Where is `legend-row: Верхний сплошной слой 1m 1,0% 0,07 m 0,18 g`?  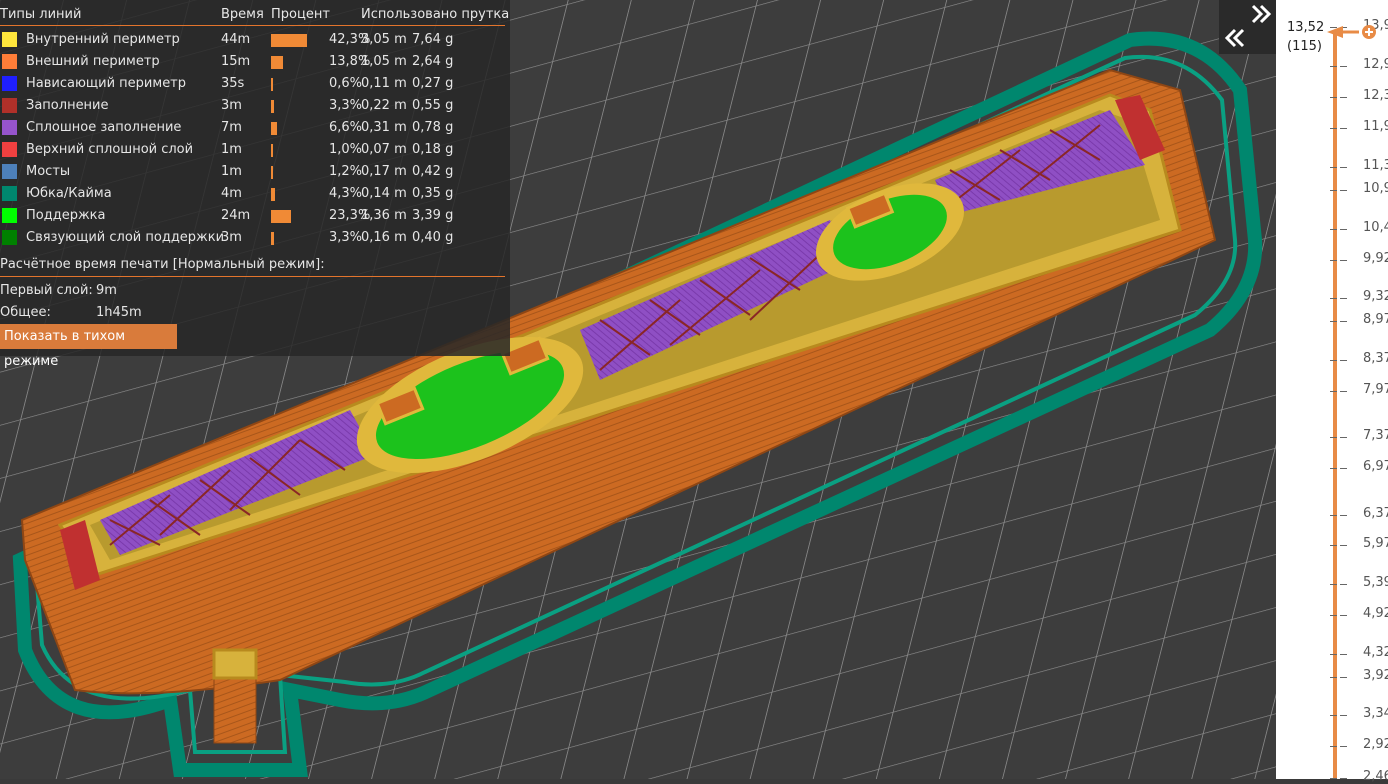 legend-row: Верхний сплошной слой 1m 1,0% 0,07 m 0,18 g is located at coordinates (252, 150).